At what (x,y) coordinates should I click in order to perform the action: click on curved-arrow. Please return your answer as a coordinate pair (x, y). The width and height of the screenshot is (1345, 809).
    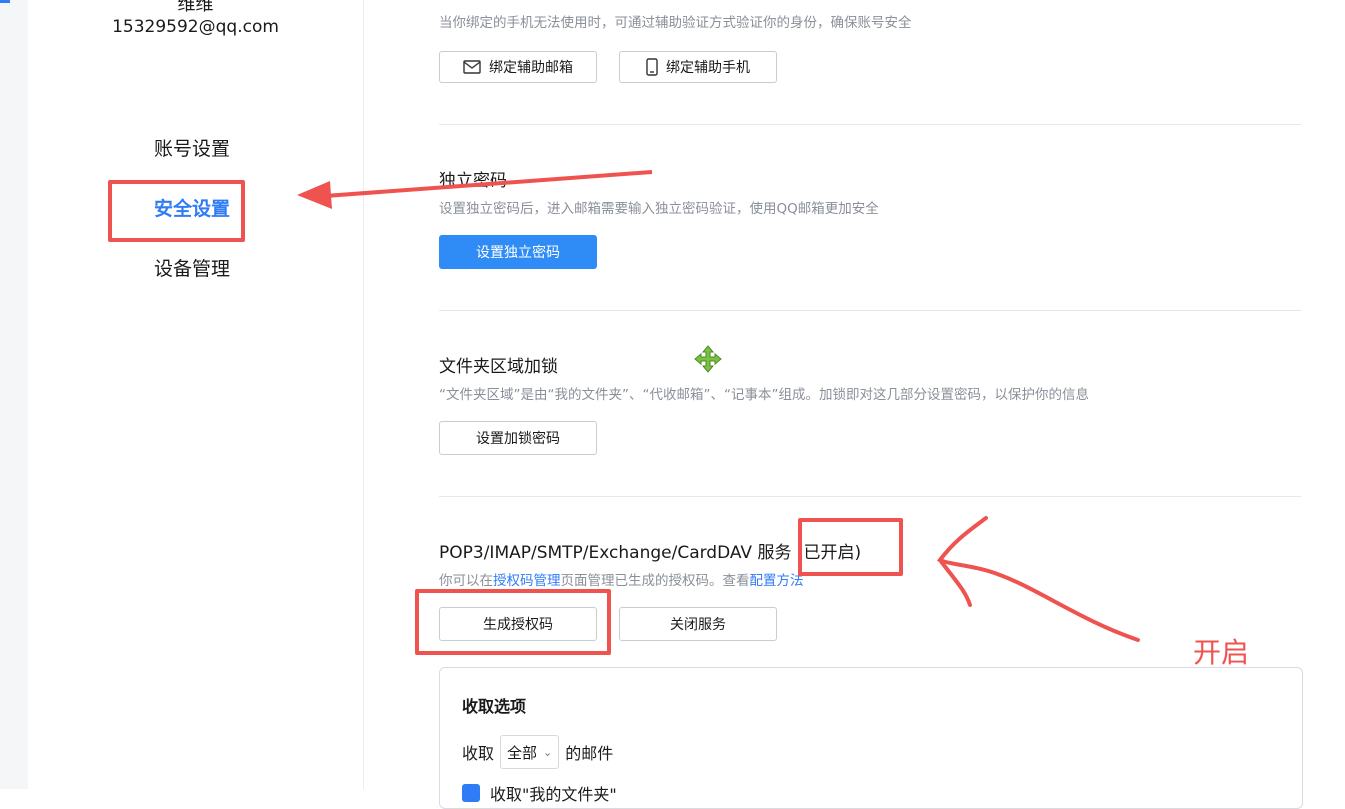
    Looking at the image, I should click on (1038, 579).